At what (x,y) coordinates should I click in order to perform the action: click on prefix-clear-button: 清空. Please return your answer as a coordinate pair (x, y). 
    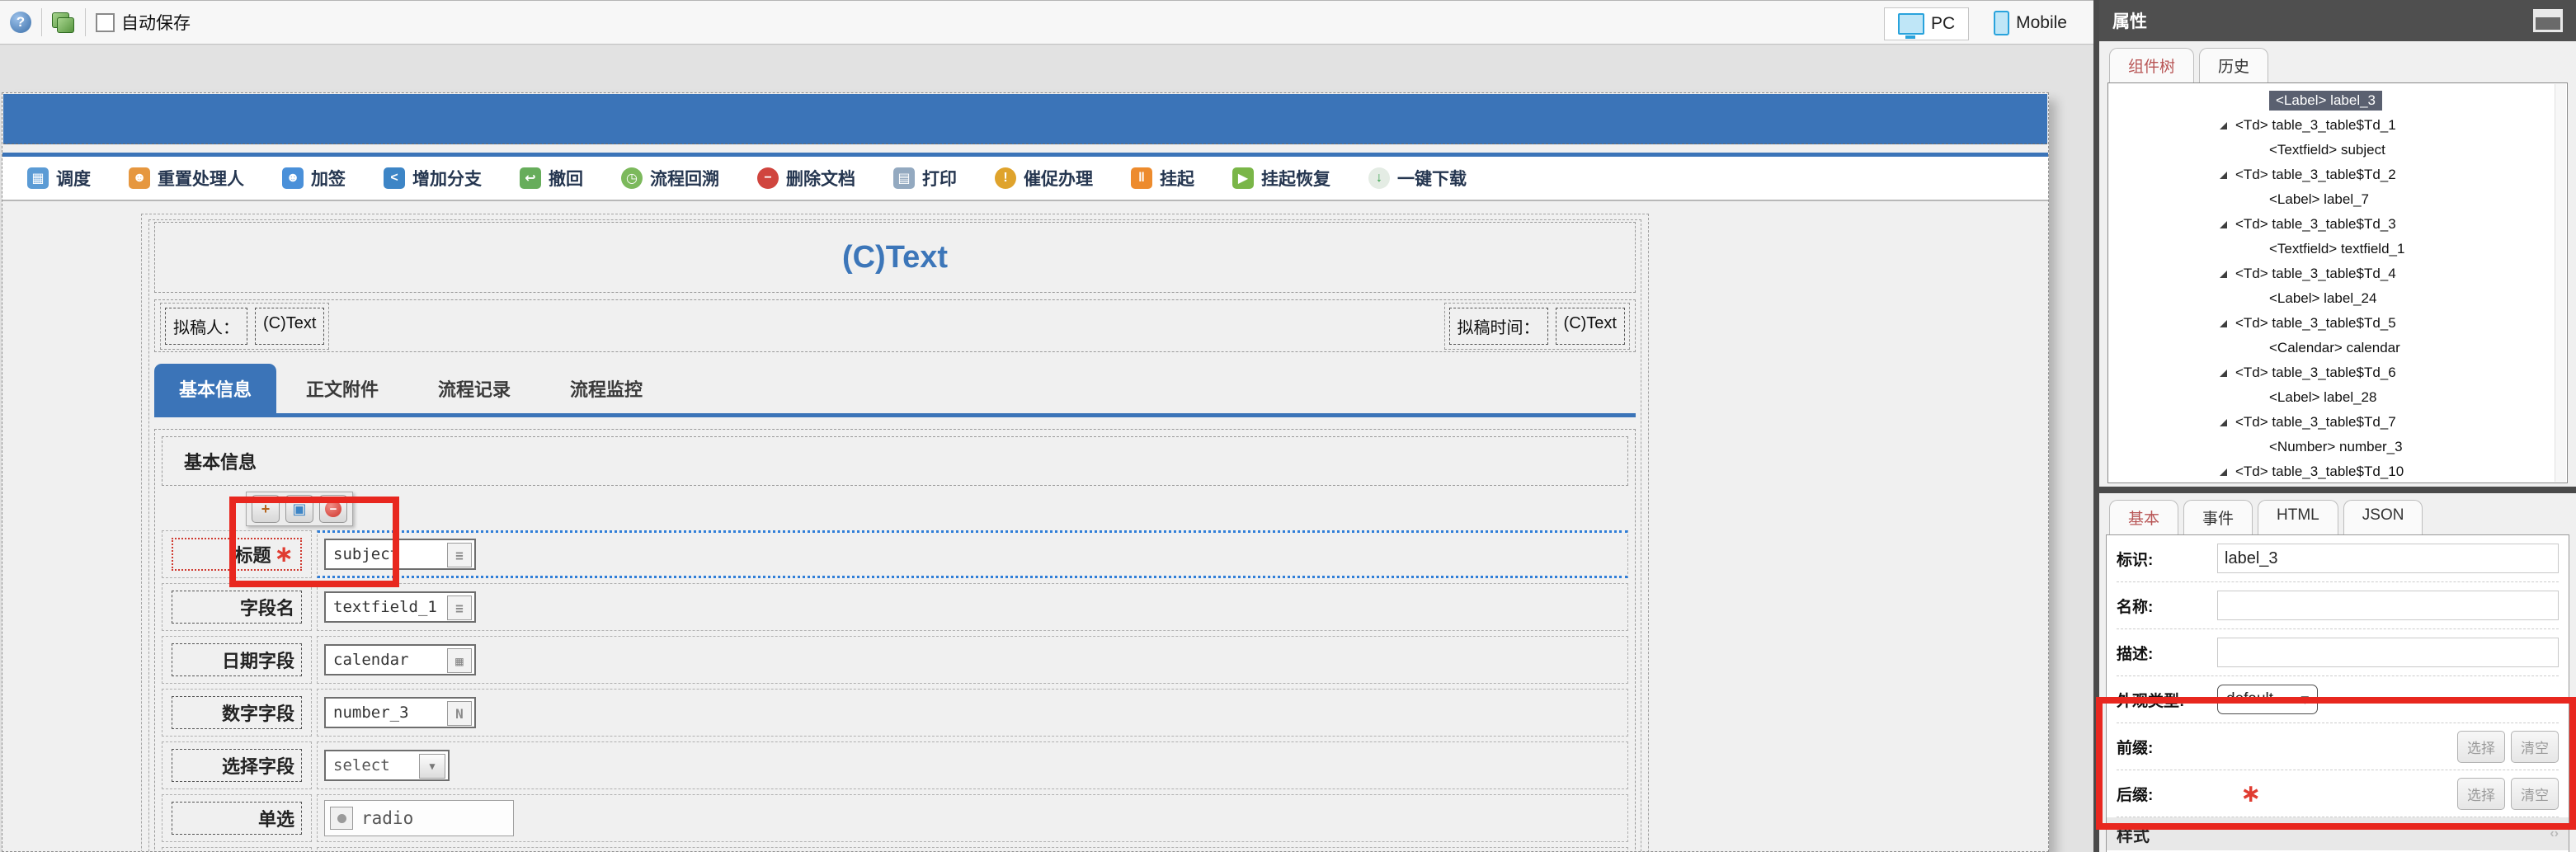
    Looking at the image, I should click on (2535, 746).